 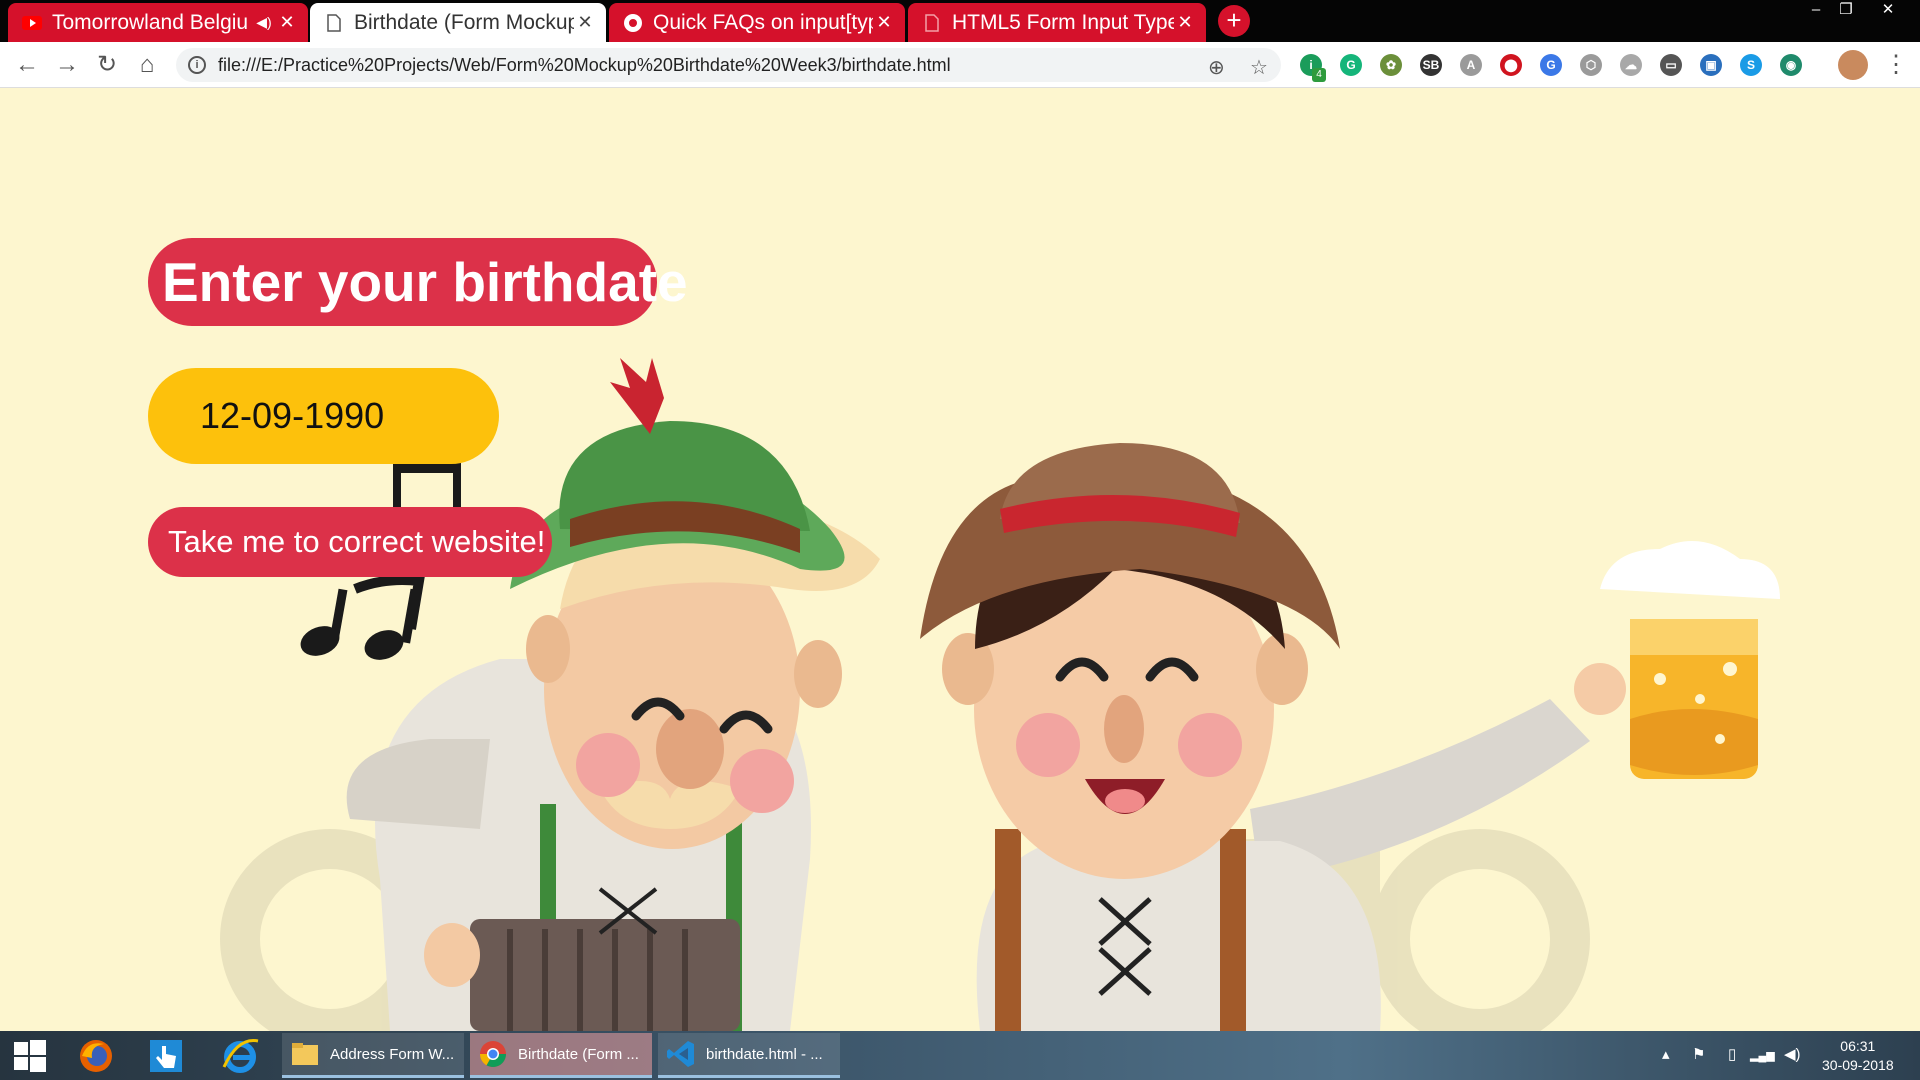 What do you see at coordinates (147, 65) in the screenshot?
I see `home-button: ⌂` at bounding box center [147, 65].